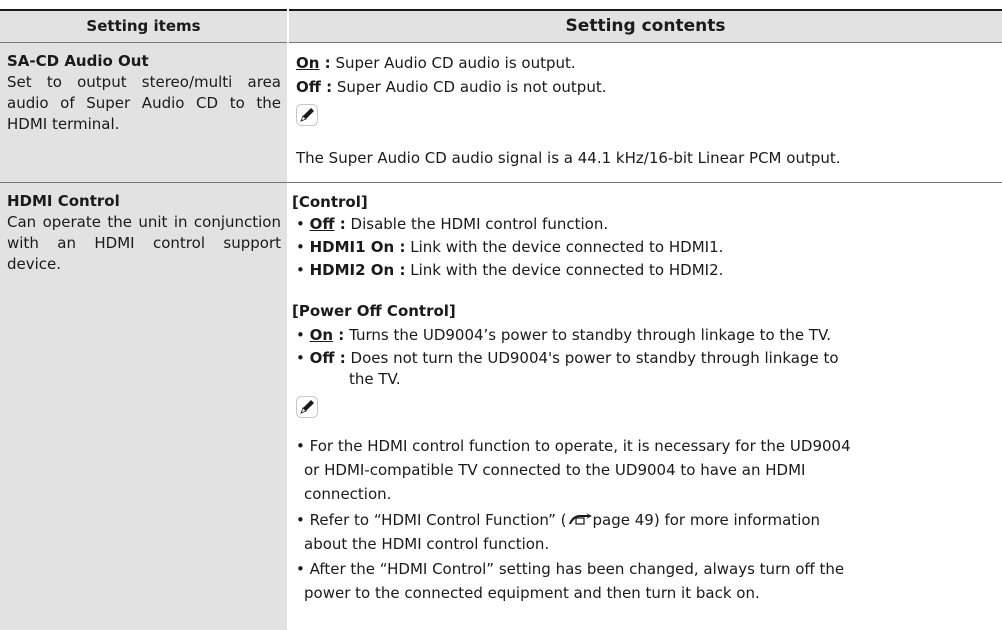 This screenshot has height=630, width=1002. I want to click on row-divider, so click(501, 182).